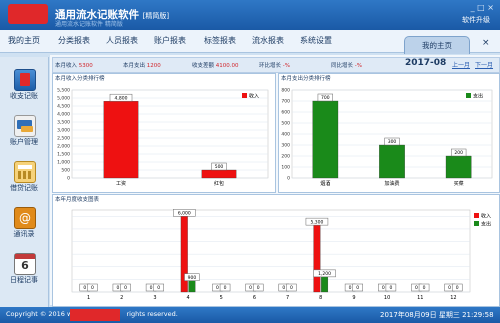  What do you see at coordinates (325, 139) in the screenshot?
I see `bar-烟酒` at bounding box center [325, 139].